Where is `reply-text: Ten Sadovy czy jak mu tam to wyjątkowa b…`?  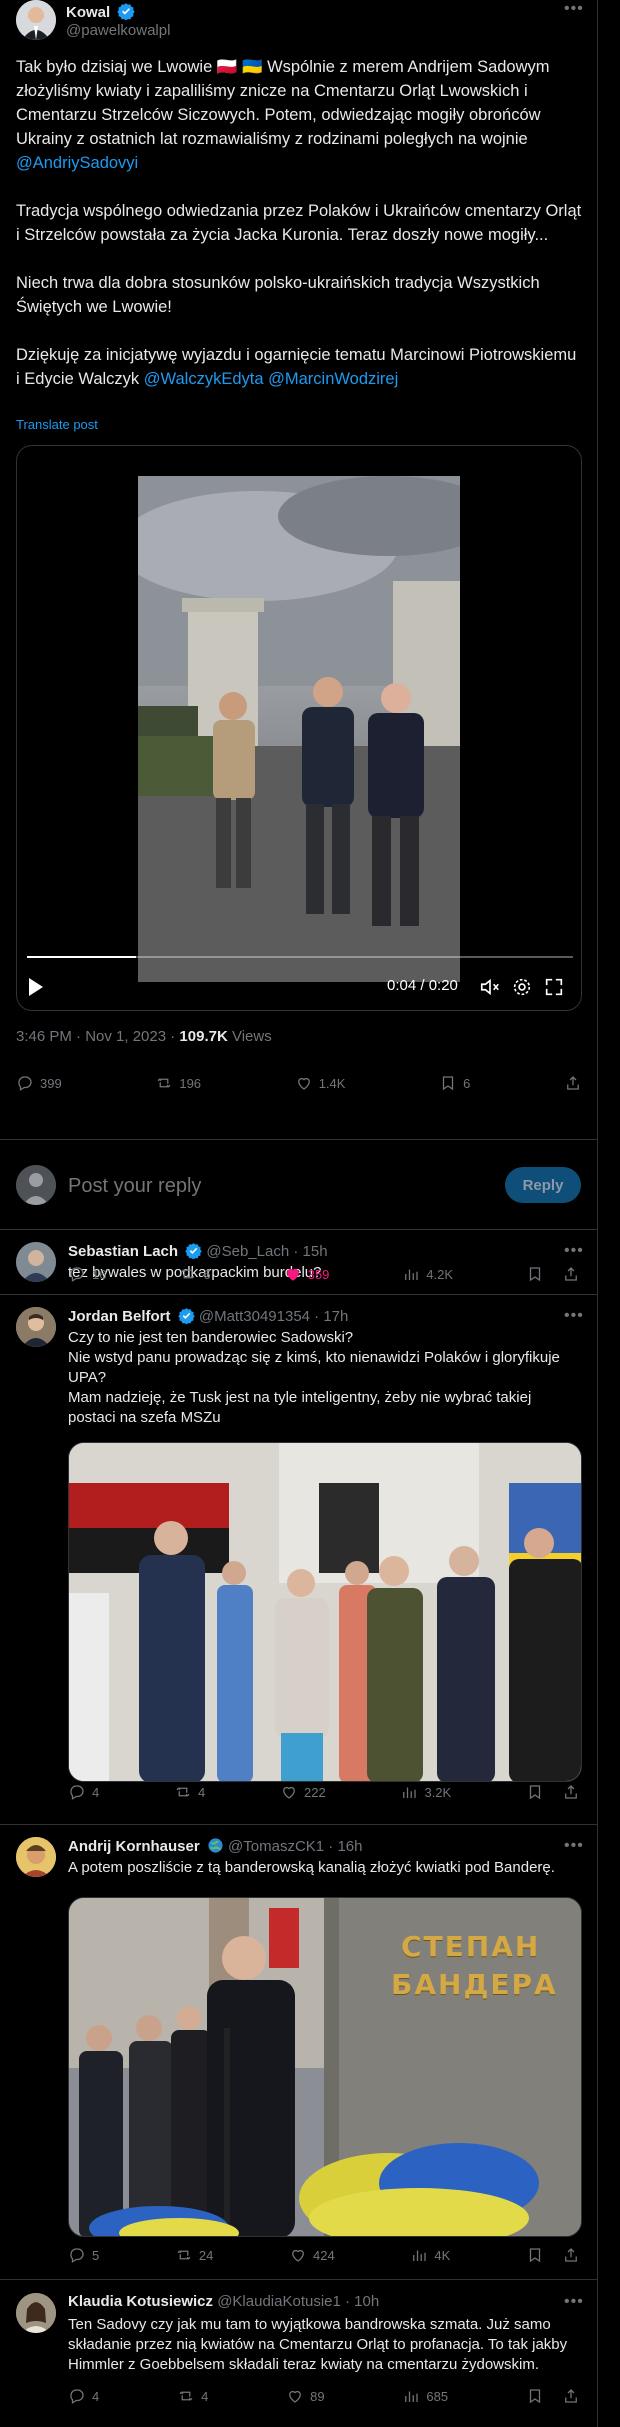 reply-text: Ten Sadovy czy jak mu tam to wyjątkowa b… is located at coordinates (318, 2344).